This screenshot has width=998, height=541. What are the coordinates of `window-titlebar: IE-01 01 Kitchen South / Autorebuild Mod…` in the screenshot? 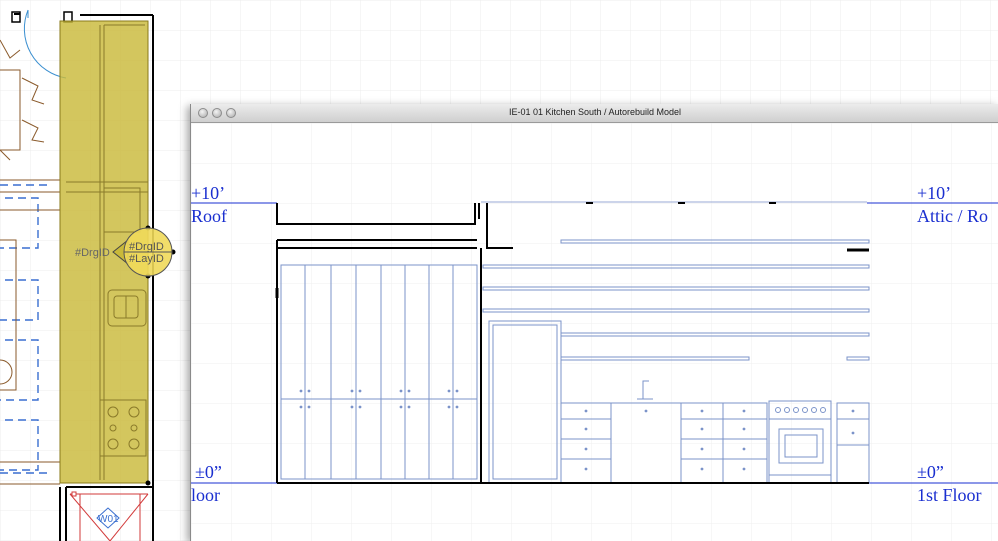 It's located at (594, 113).